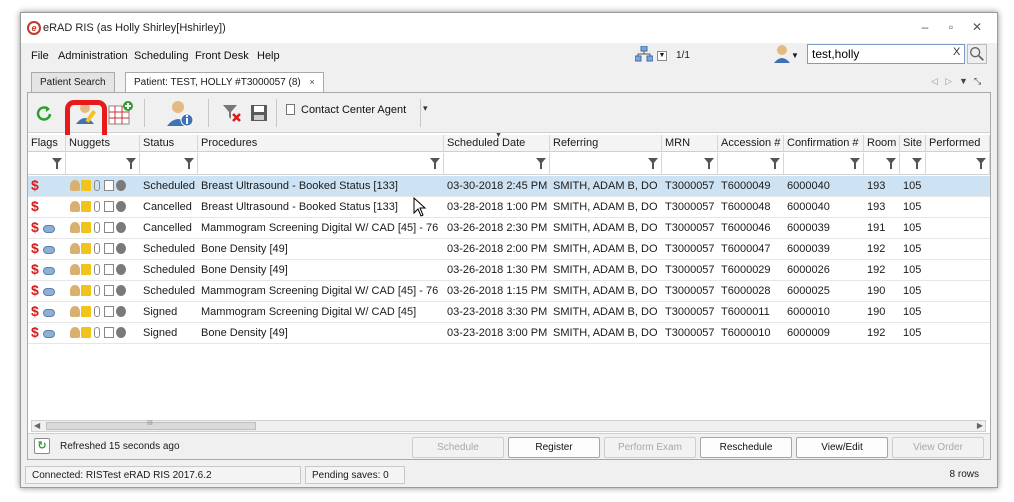 This screenshot has width=1014, height=502. I want to click on scroll-left-icon: ◀, so click(37, 425).